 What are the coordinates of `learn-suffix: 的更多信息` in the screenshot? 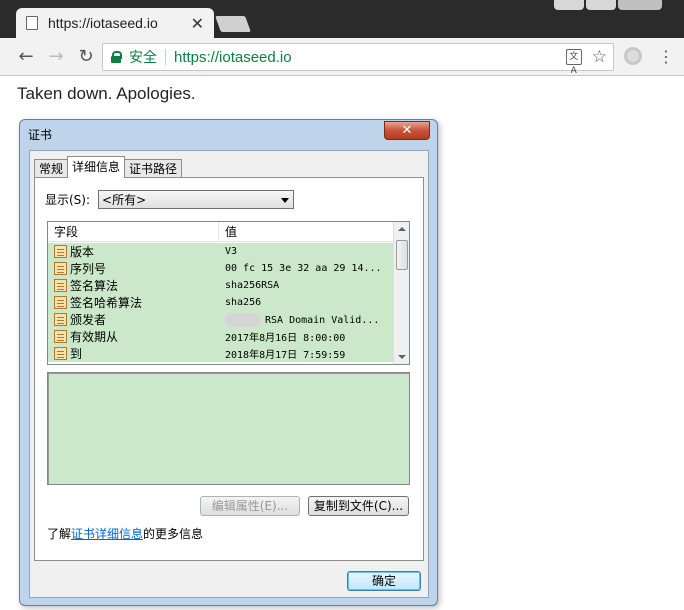 It's located at (173, 534).